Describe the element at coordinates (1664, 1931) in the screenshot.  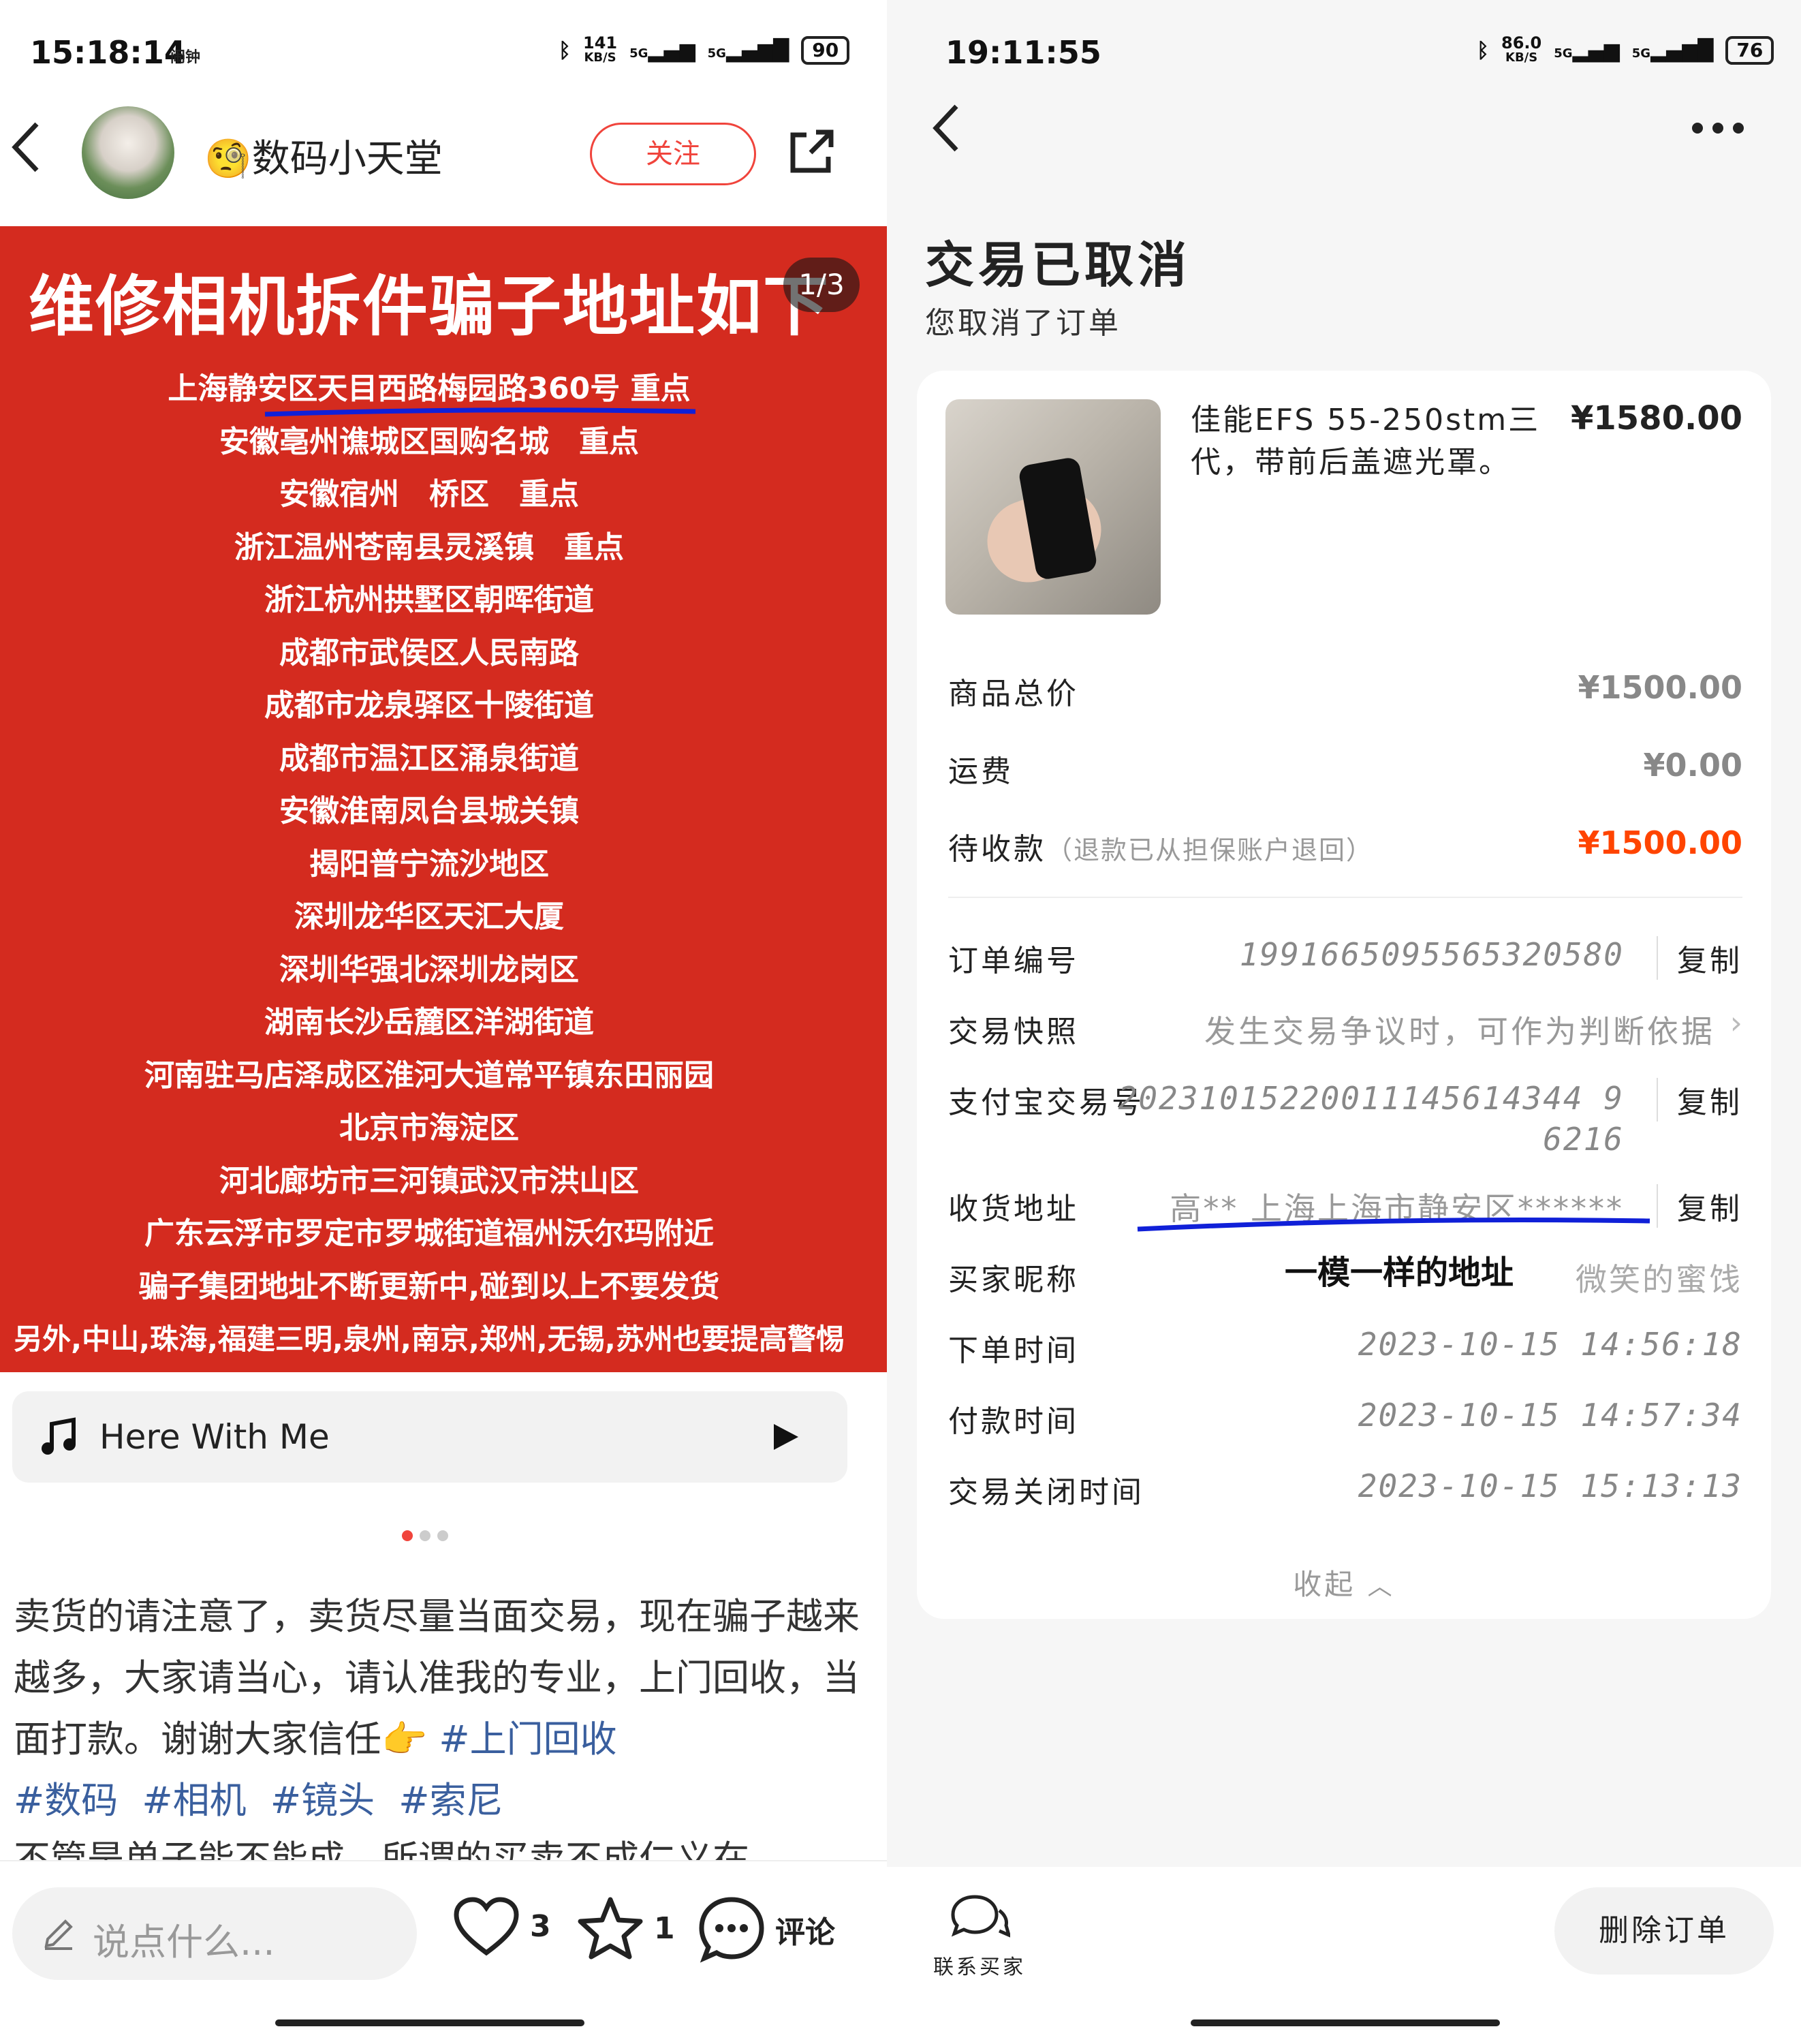
I see `delete-order-button: 删除订单` at that location.